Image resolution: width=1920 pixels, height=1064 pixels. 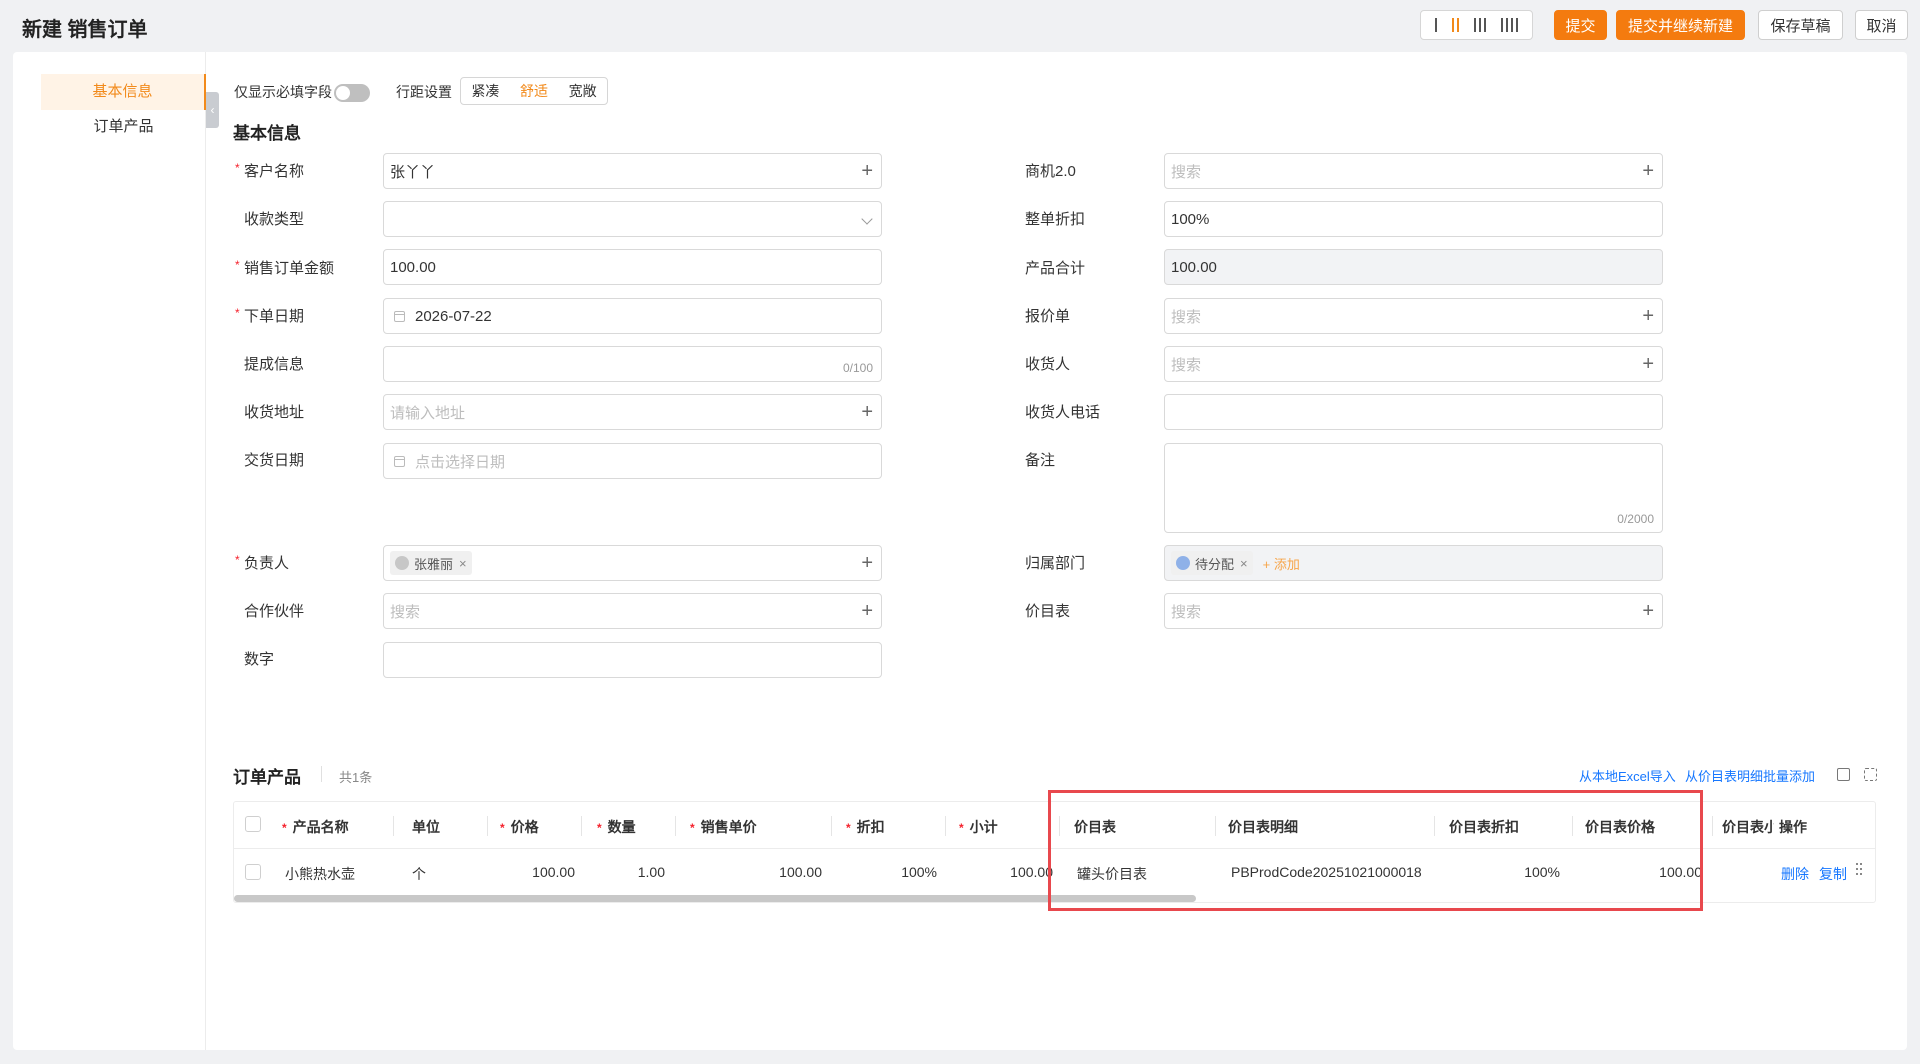 What do you see at coordinates (1542, 872) in the screenshot?
I see `cell-price-book-discount: 100%` at bounding box center [1542, 872].